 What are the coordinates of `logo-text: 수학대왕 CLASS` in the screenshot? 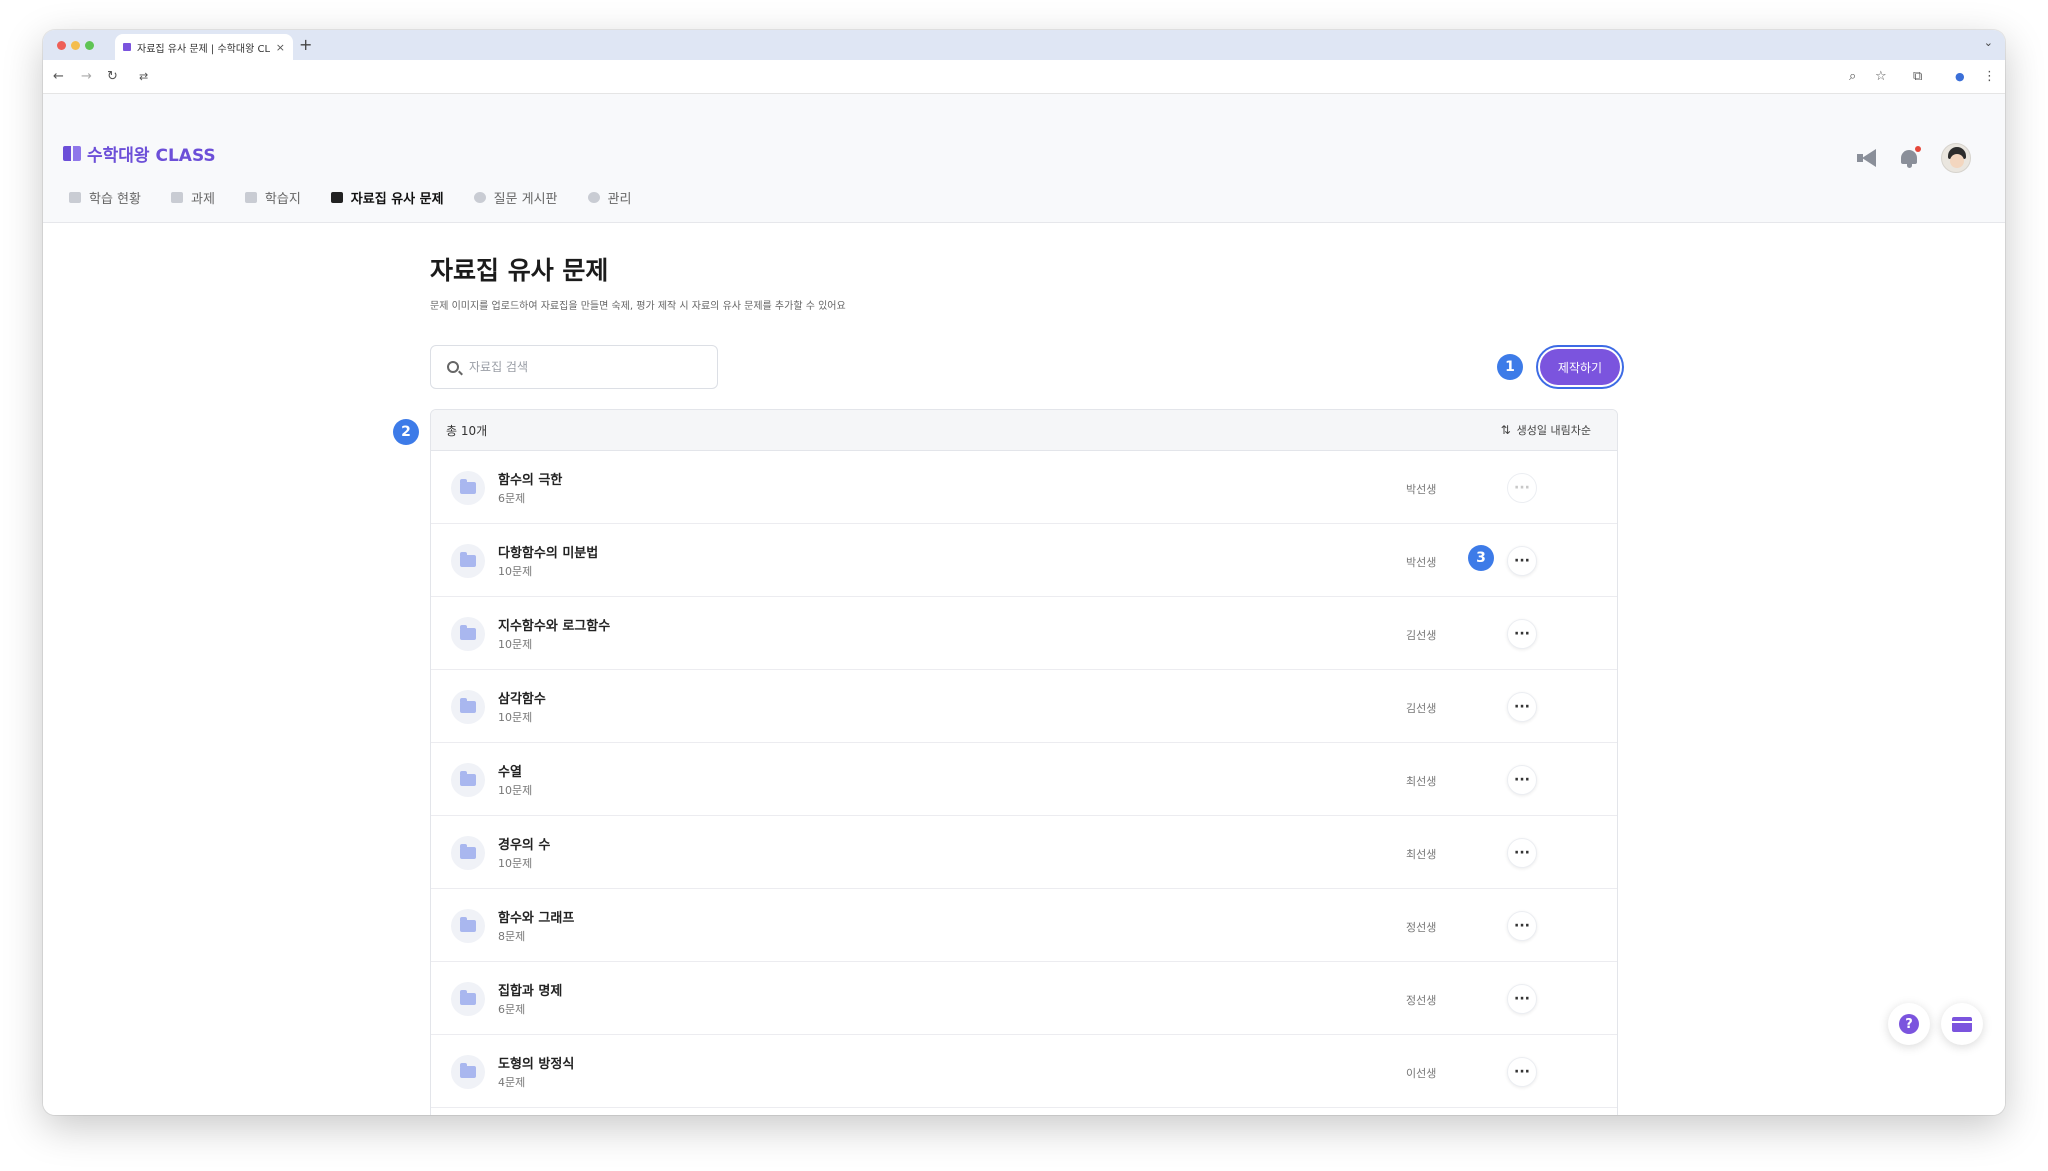 It's located at (151, 156).